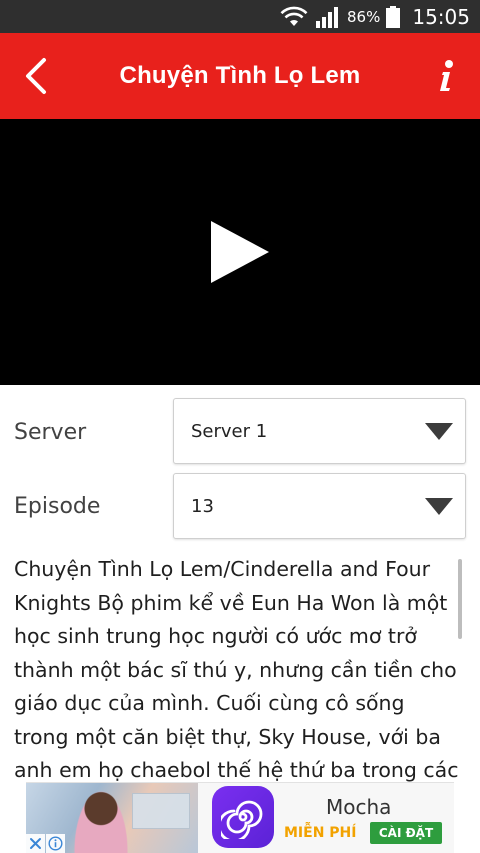 The image size is (480, 853). What do you see at coordinates (57, 506) in the screenshot?
I see `episode-label: Episode` at bounding box center [57, 506].